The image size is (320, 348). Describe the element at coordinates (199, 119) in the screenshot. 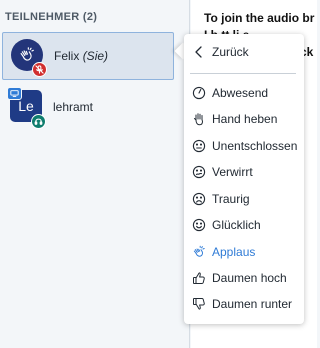

I see `hand-icon` at that location.